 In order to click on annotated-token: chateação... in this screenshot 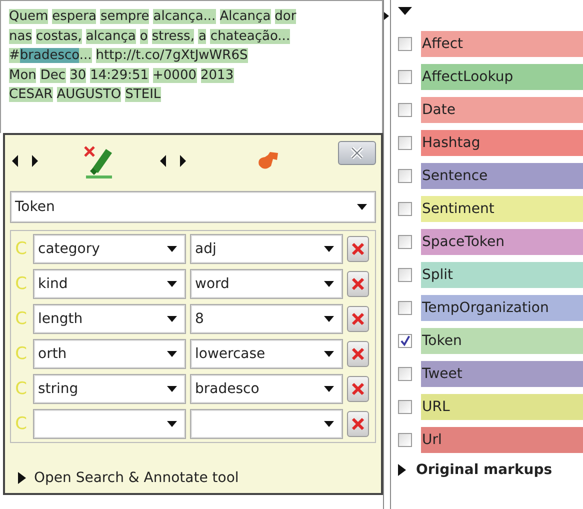, I will do `click(250, 36)`.